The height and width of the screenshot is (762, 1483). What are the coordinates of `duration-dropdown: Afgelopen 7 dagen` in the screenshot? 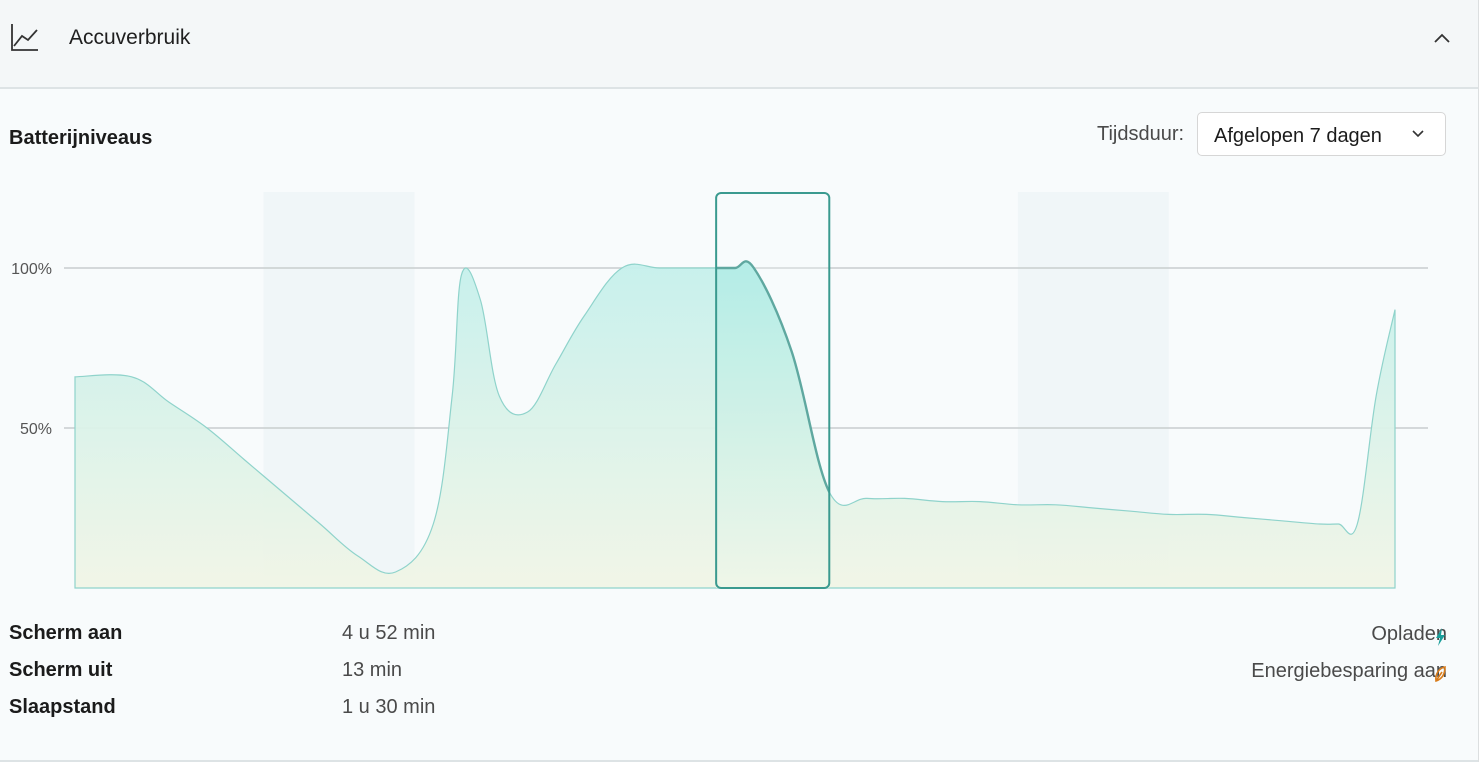 It's located at (1321, 134).